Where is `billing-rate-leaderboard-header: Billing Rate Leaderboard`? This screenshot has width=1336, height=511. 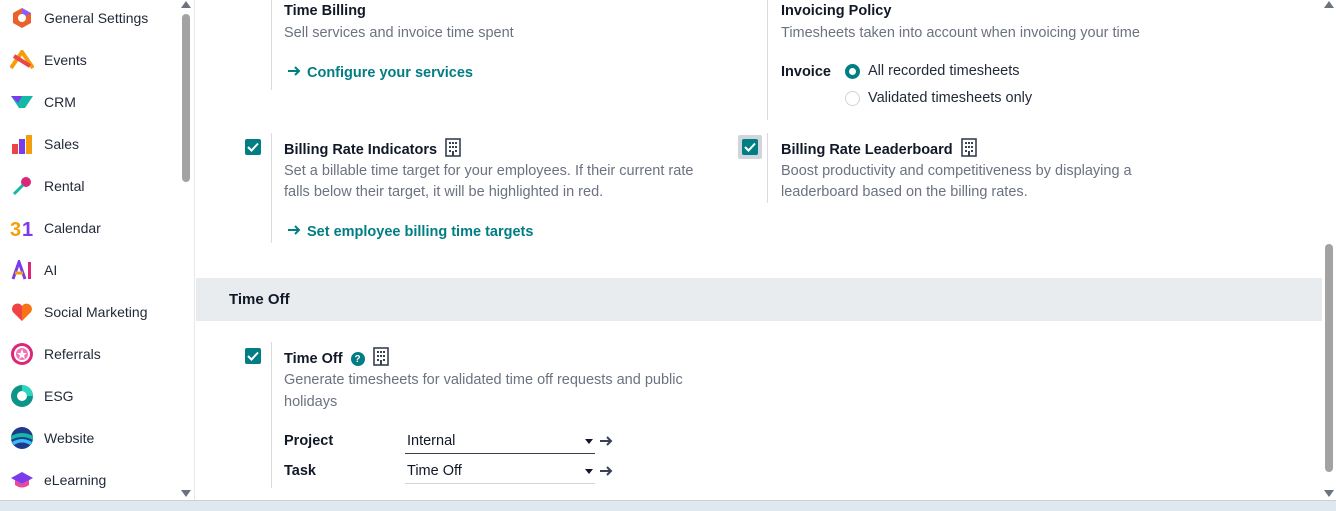 billing-rate-leaderboard-header: Billing Rate Leaderboard is located at coordinates (879, 150).